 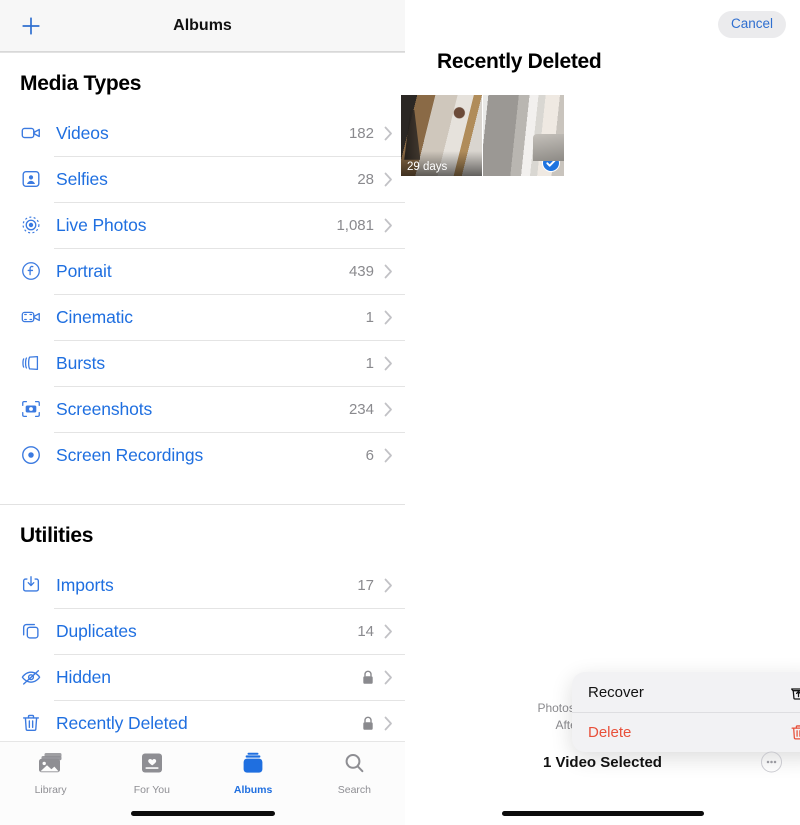 What do you see at coordinates (101, 224) in the screenshot?
I see `sidebar-row-label: Live Photos` at bounding box center [101, 224].